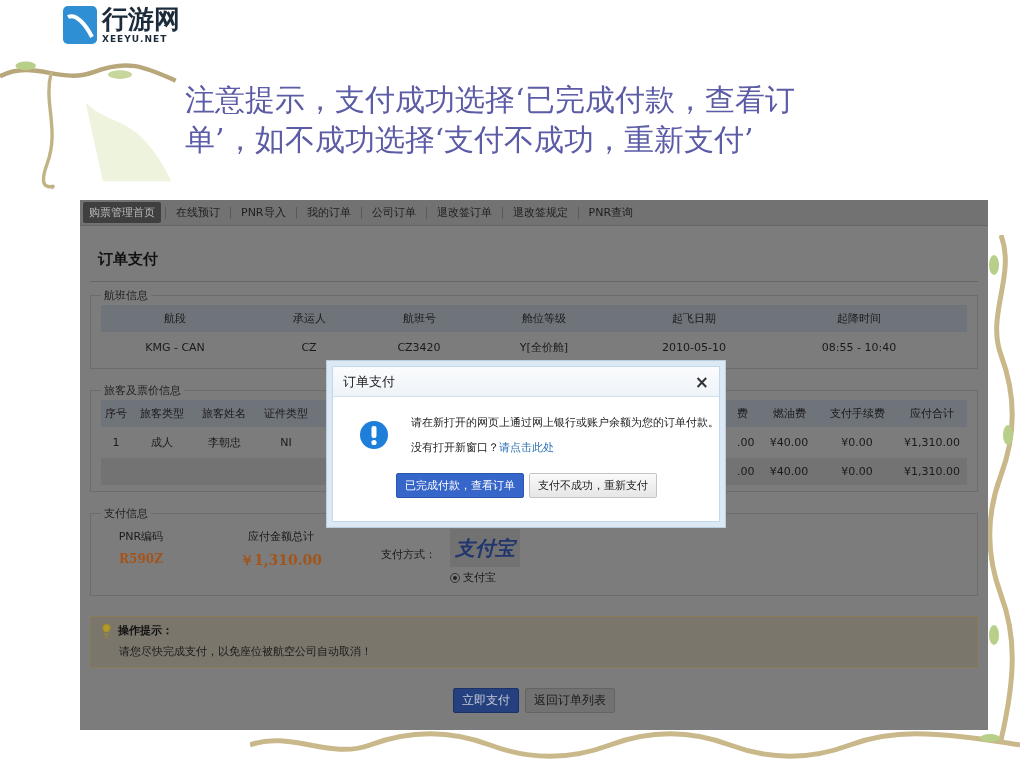  I want to click on total-cell-text: ¥1,310.00, so click(932, 471).